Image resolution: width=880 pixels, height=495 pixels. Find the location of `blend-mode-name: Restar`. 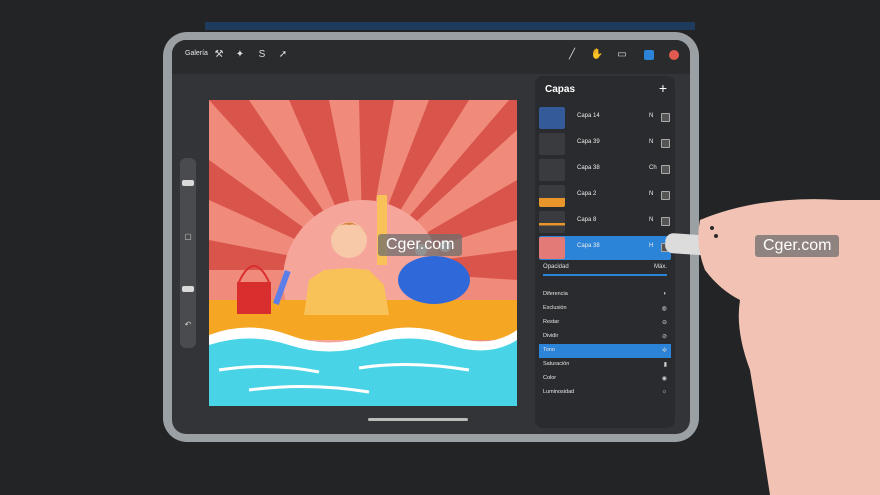

blend-mode-name: Restar is located at coordinates (551, 322).